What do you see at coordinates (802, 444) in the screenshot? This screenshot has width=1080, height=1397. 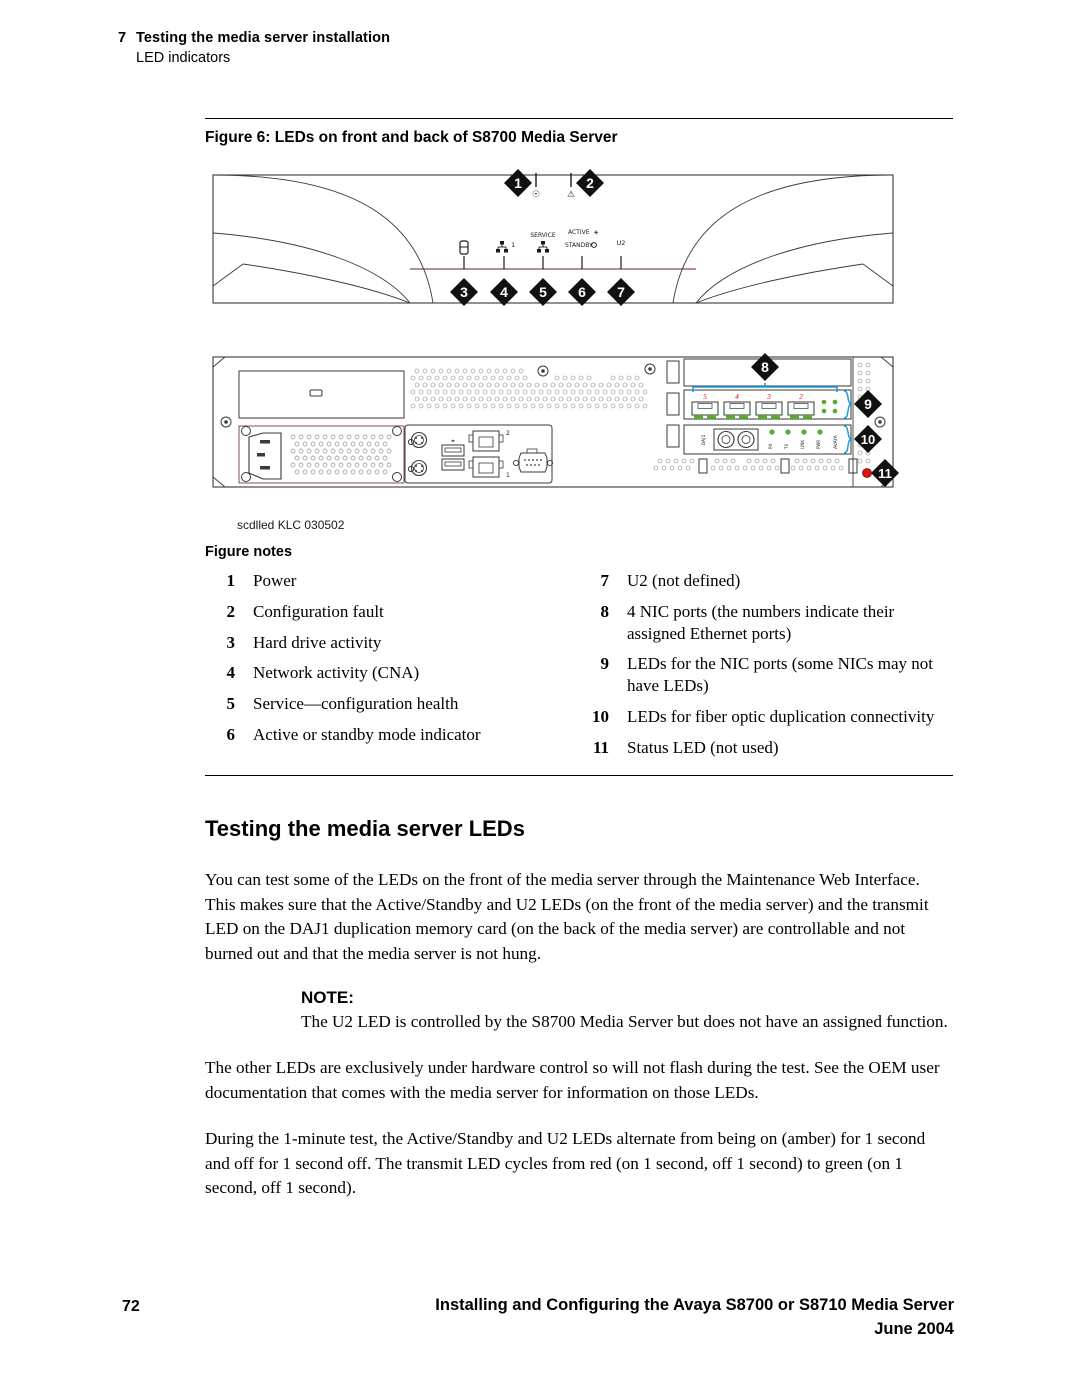 I see `svg-text: LINK` at bounding box center [802, 444].